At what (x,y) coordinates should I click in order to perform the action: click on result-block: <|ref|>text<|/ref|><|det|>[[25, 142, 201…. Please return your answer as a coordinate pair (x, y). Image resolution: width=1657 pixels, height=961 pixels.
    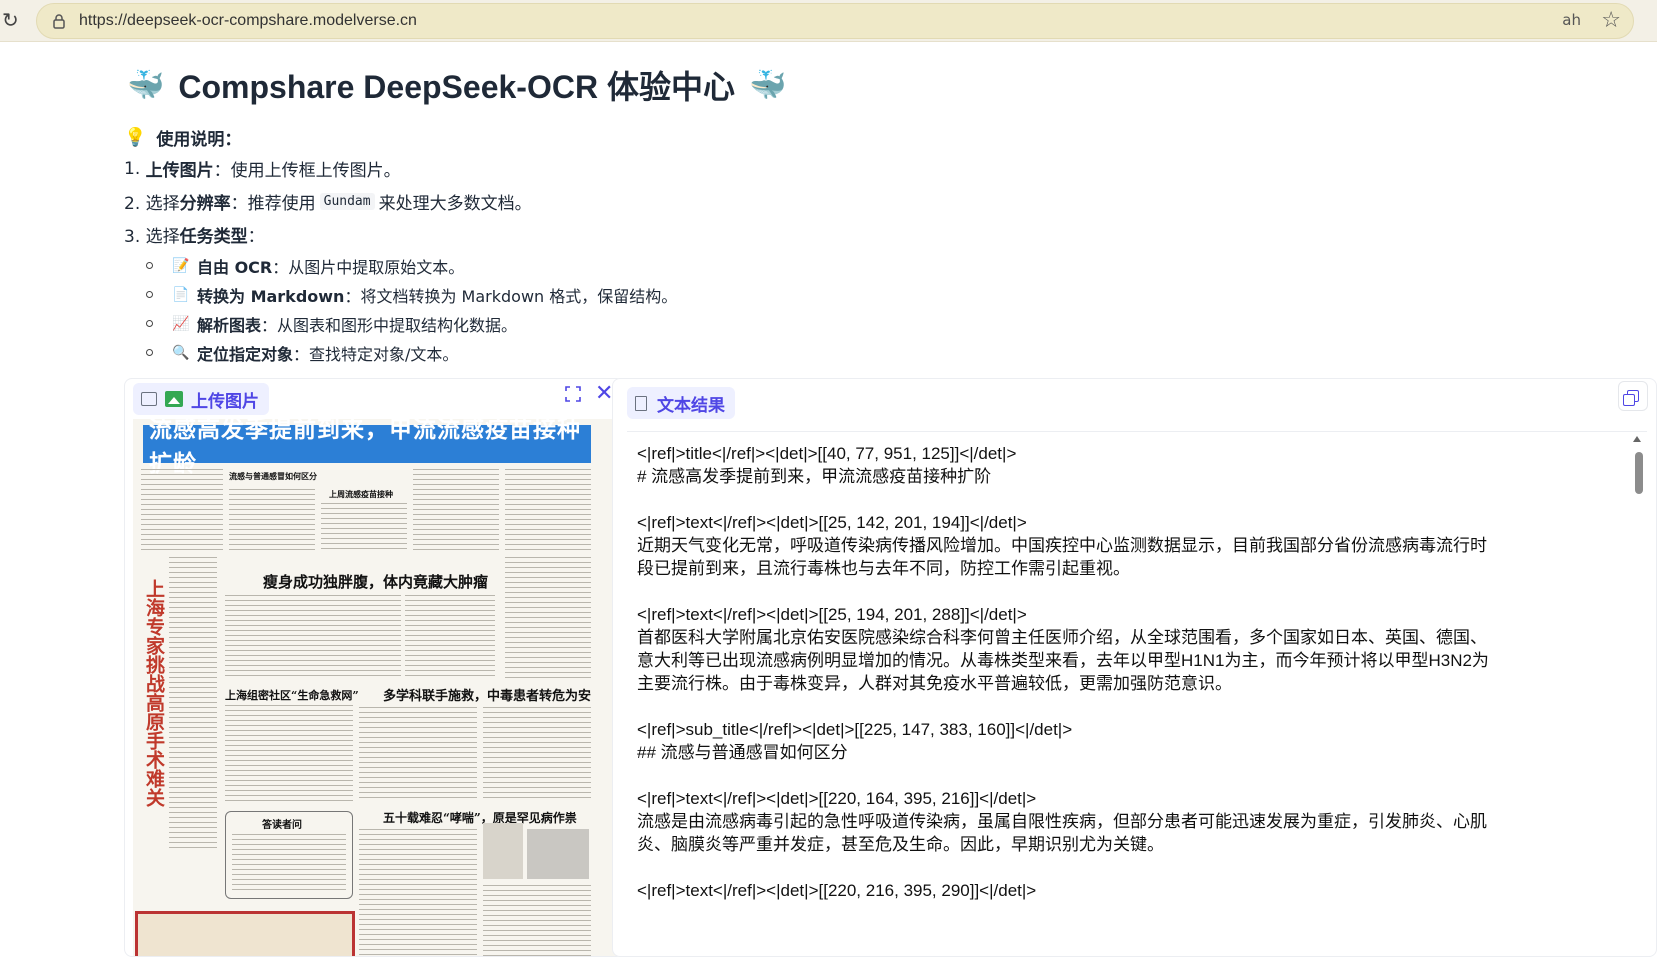
    Looking at the image, I should click on (1065, 545).